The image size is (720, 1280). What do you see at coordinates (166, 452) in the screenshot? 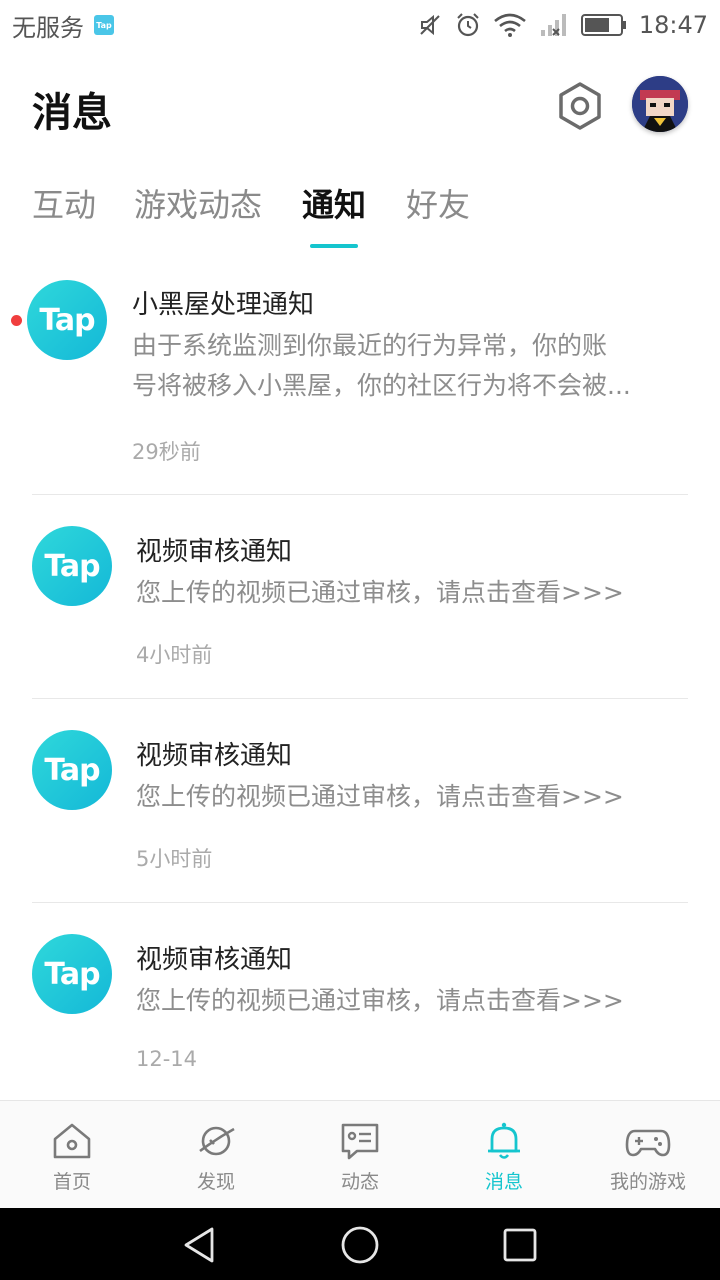
I see `notification-time: 29秒前` at bounding box center [166, 452].